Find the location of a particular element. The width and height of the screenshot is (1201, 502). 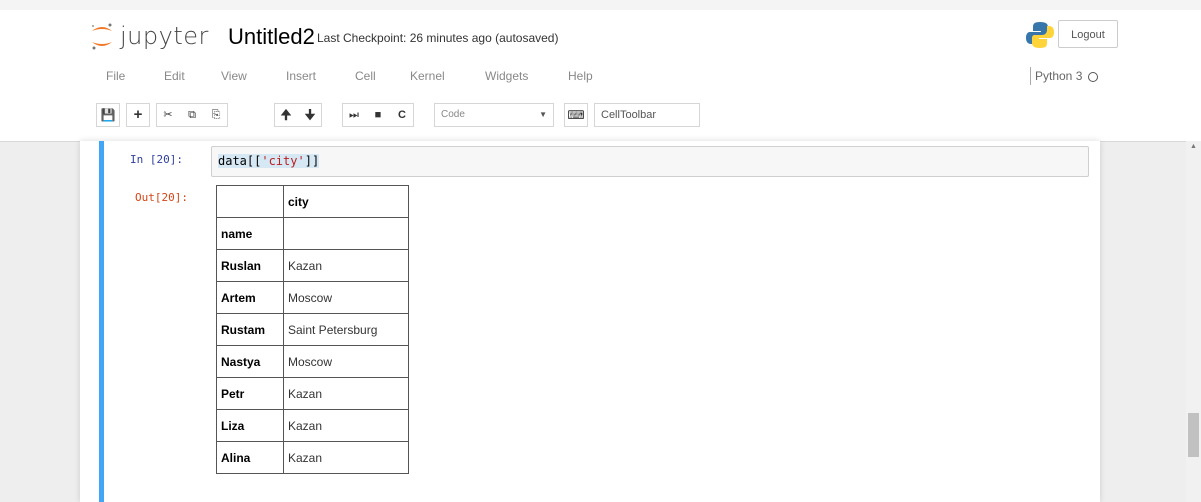

copy-icon: ⧉ is located at coordinates (192, 115).